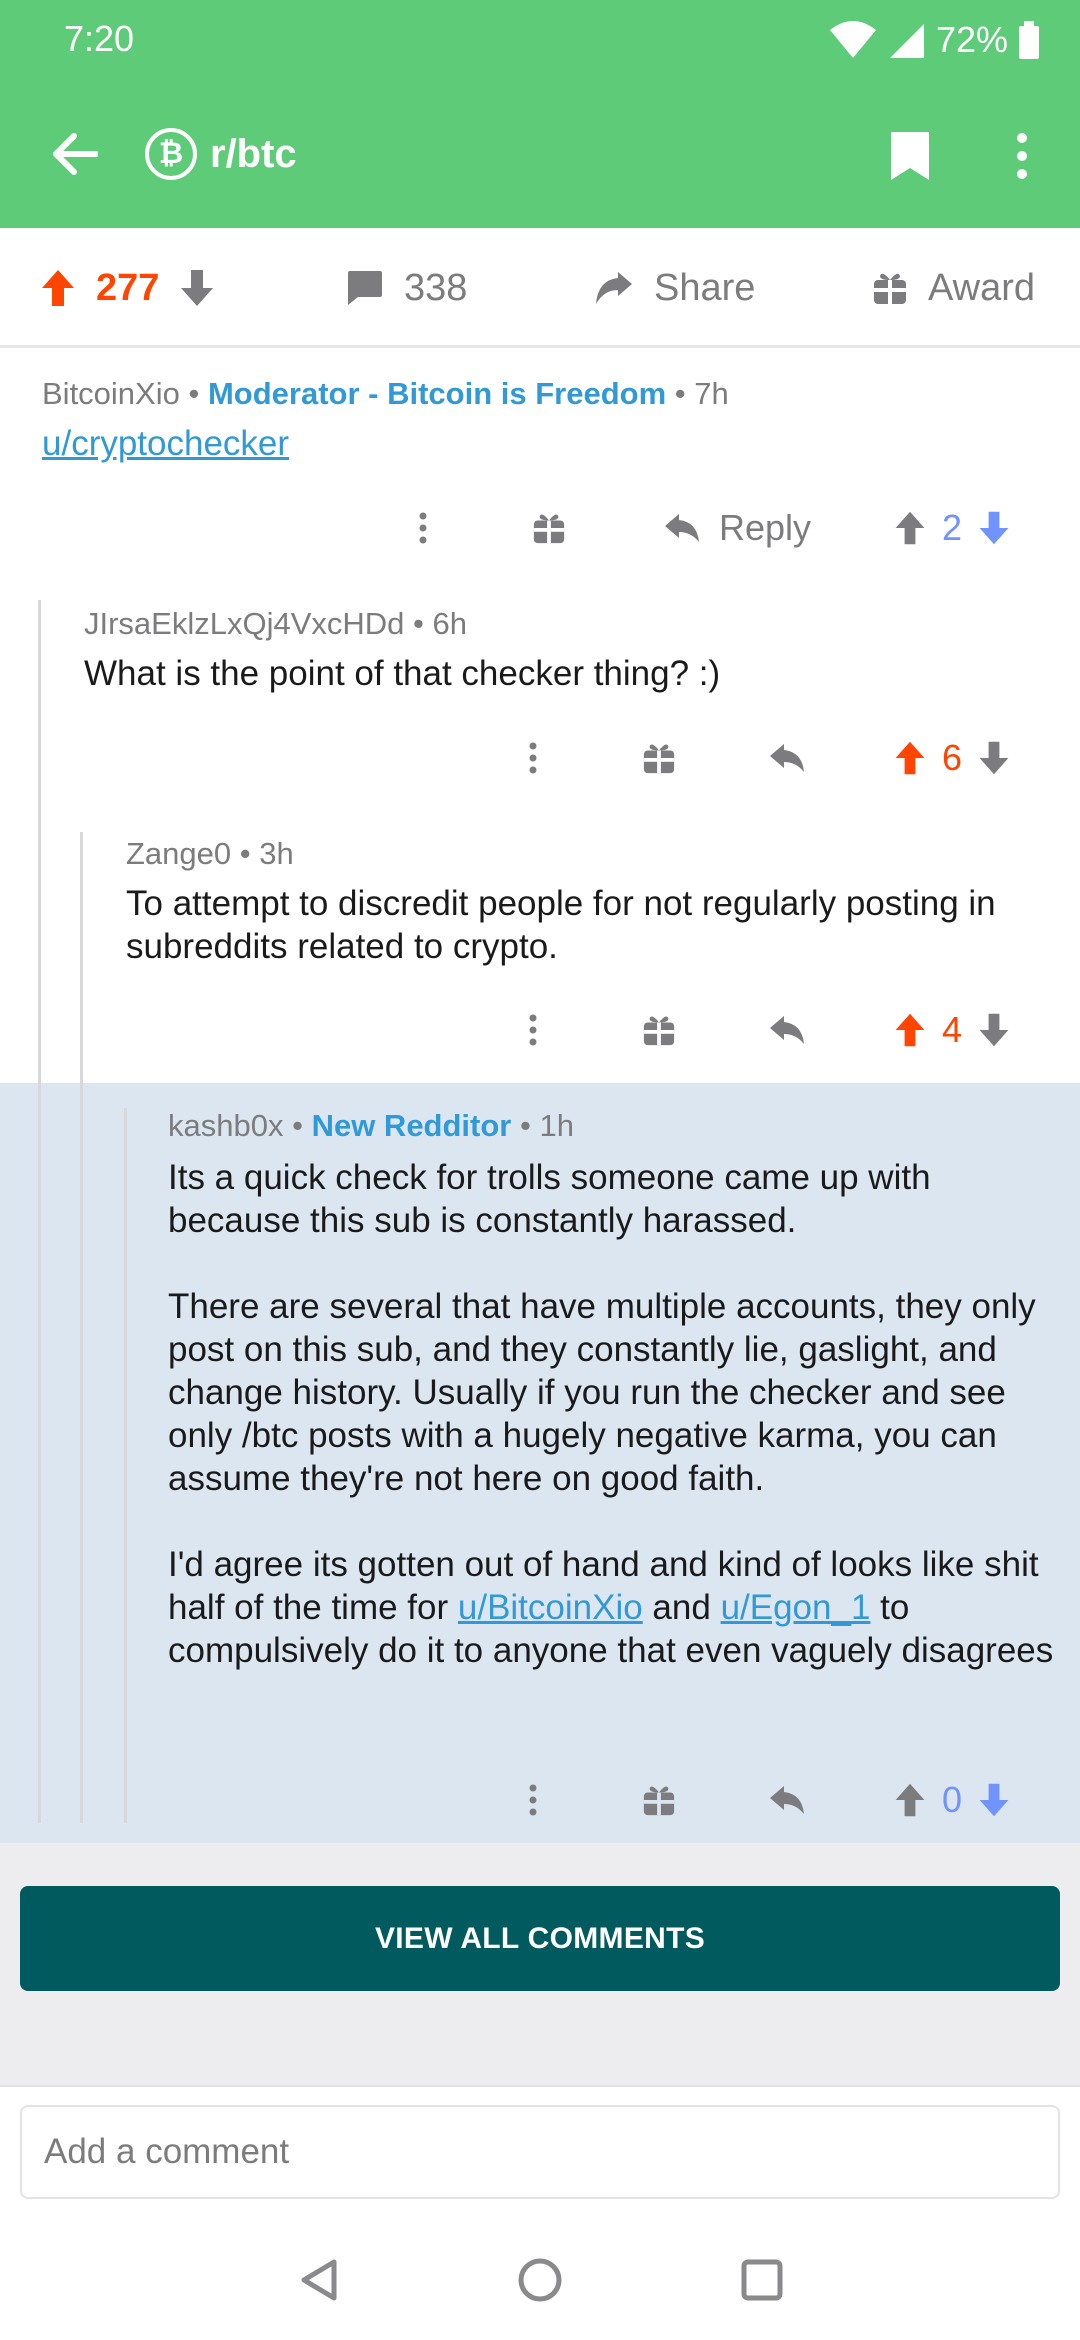 Image resolution: width=1080 pixels, height=2340 pixels. Describe the element at coordinates (952, 757) in the screenshot. I see `comment-score: 6` at that location.